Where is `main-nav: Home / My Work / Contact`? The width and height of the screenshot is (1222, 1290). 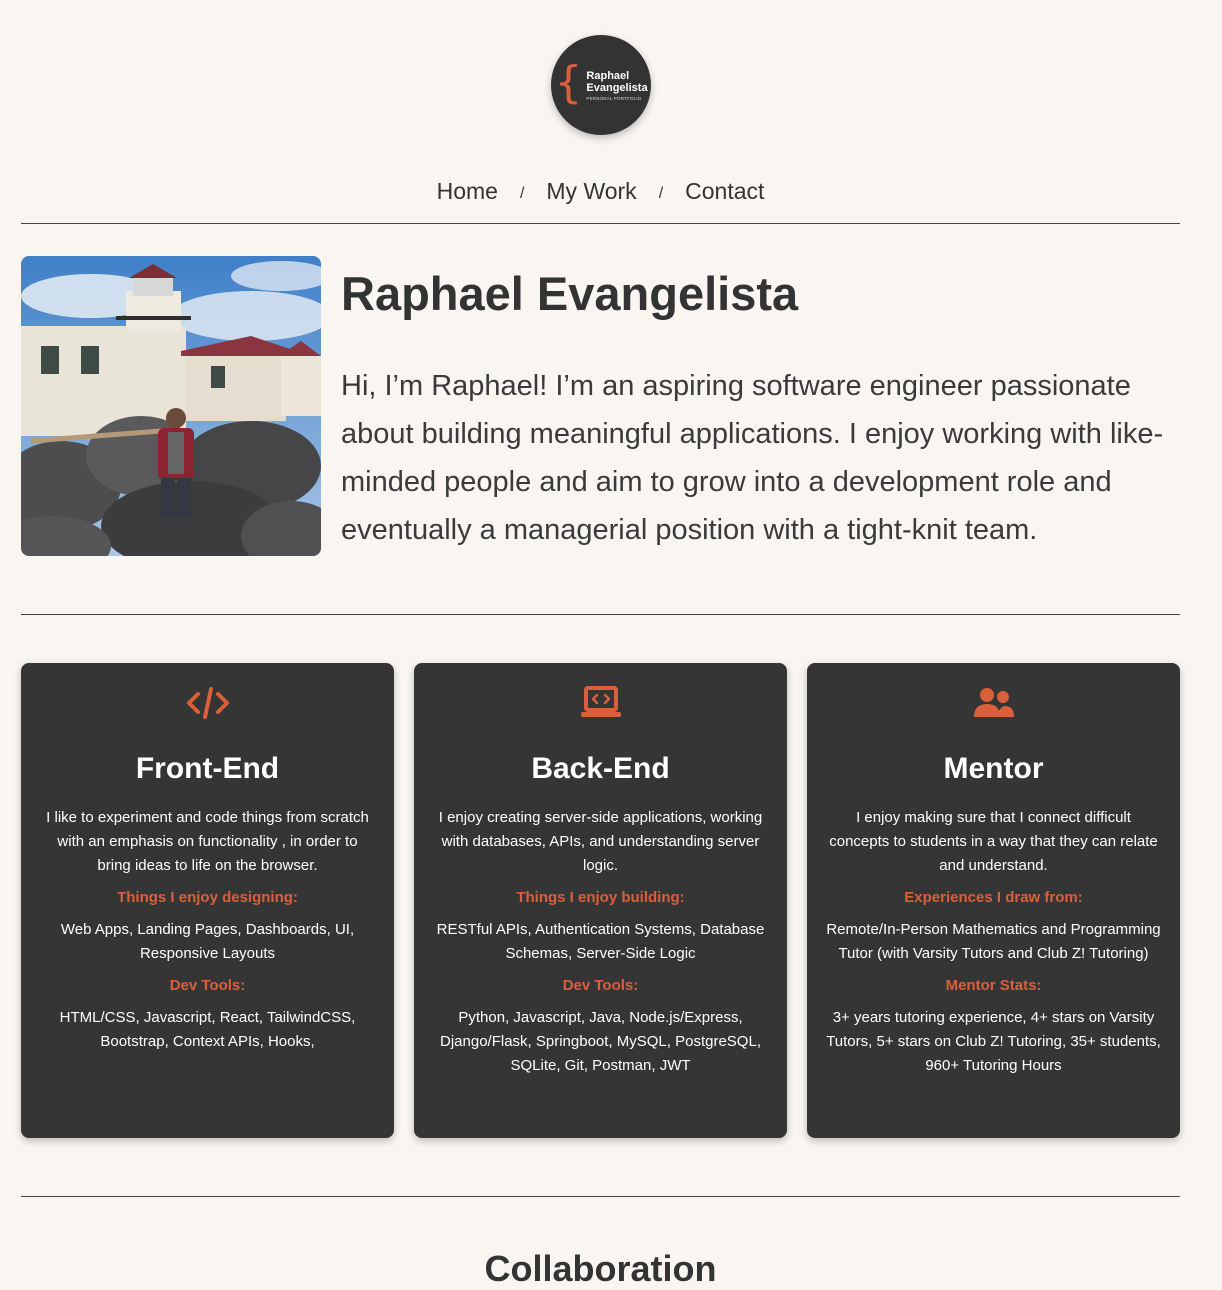
main-nav: Home / My Work / Contact is located at coordinates (600, 191).